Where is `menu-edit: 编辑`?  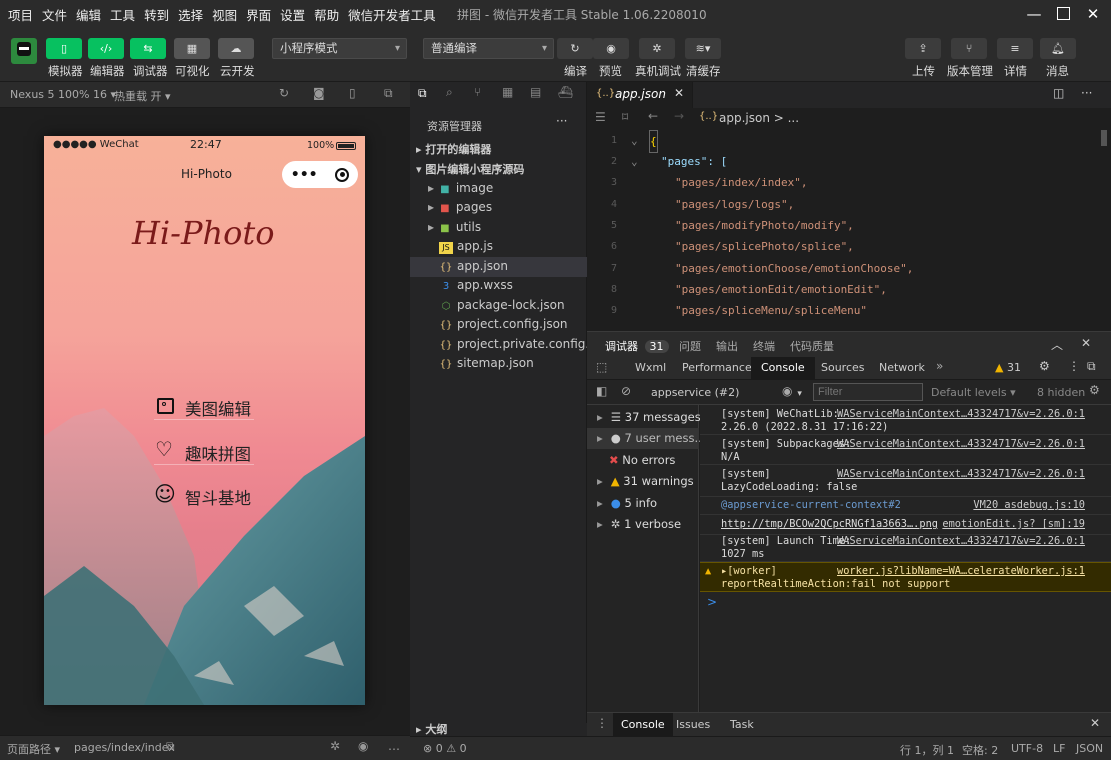 menu-edit: 编辑 is located at coordinates (88, 14).